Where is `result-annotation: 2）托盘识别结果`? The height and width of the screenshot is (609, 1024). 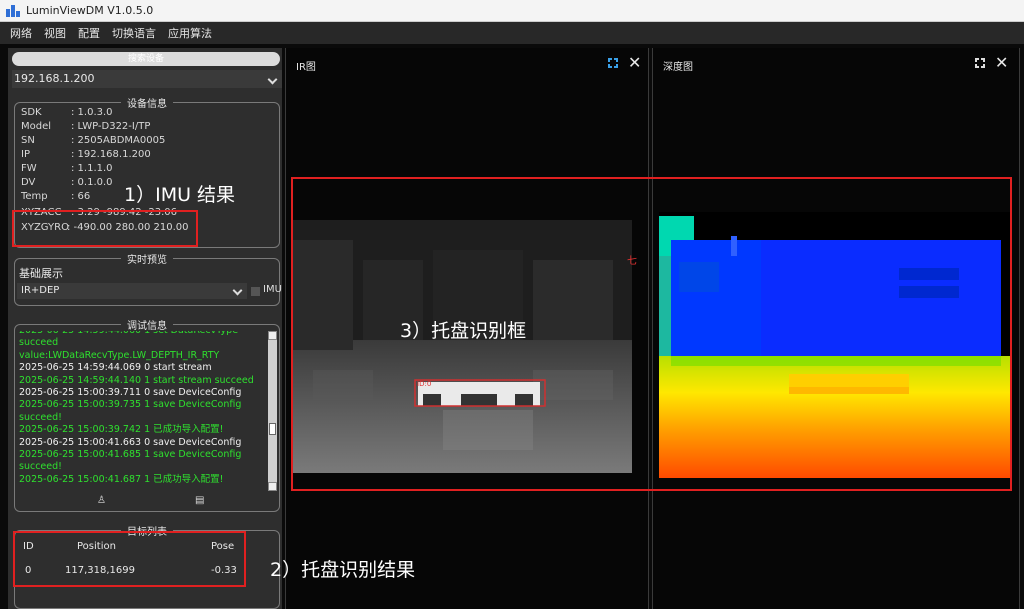 result-annotation: 2）托盘识别结果 is located at coordinates (343, 570).